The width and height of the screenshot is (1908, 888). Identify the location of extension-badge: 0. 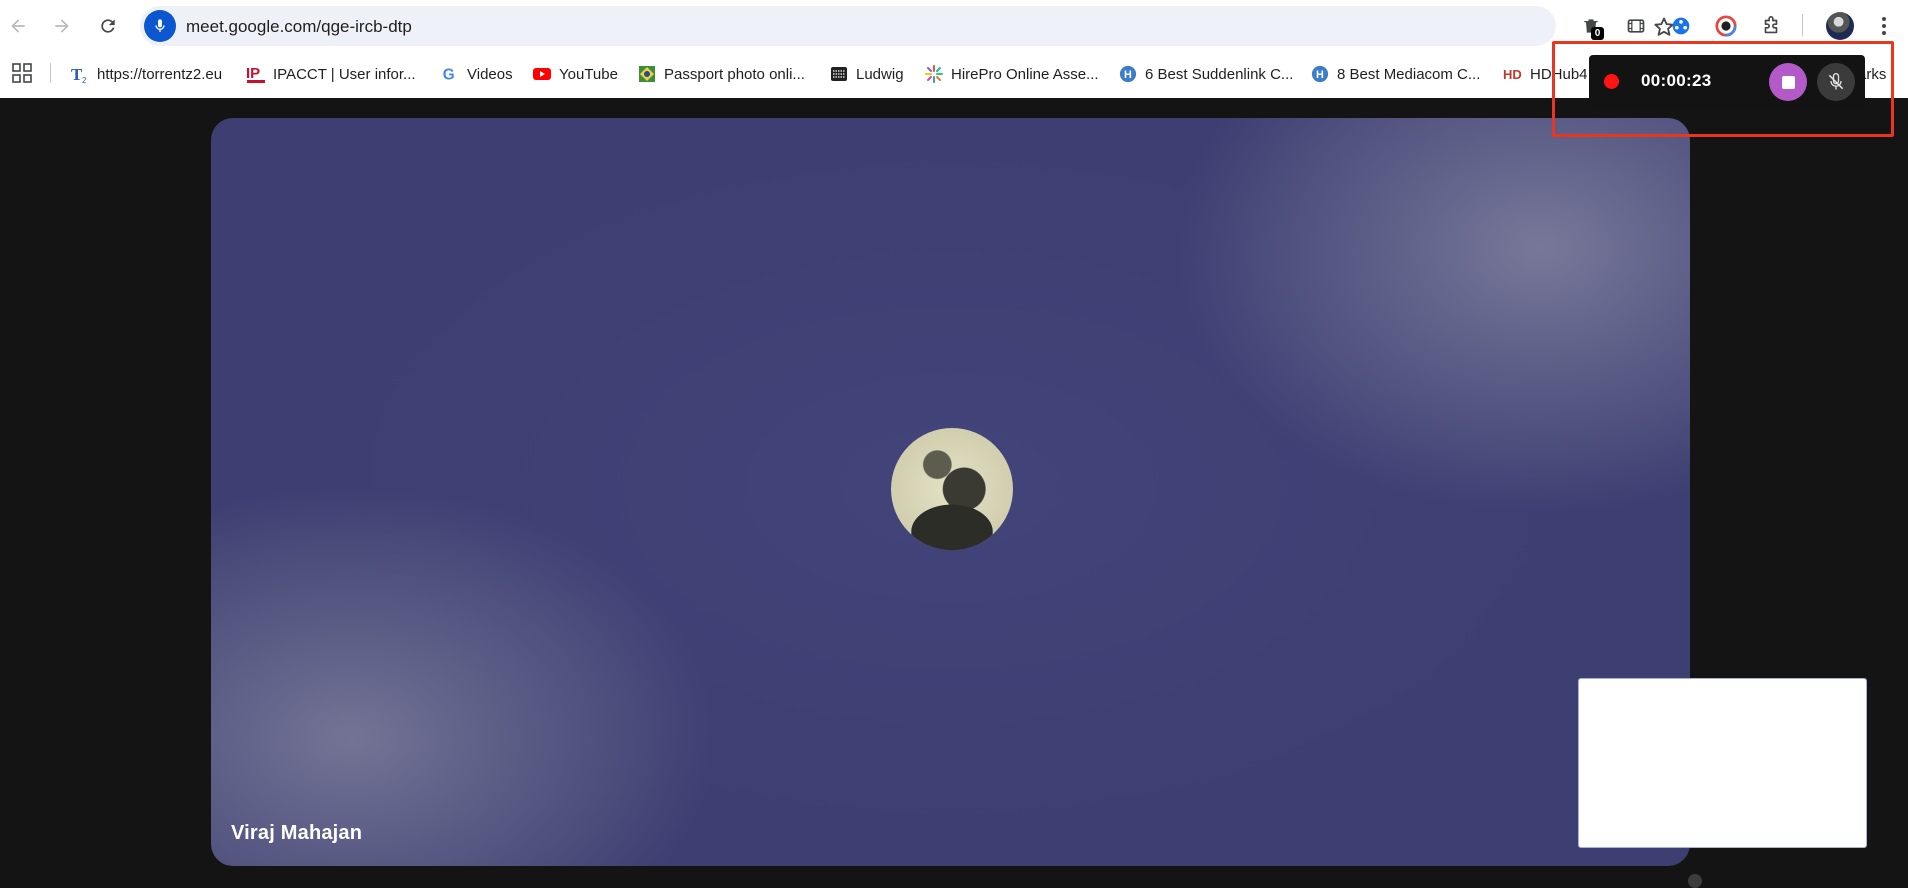
(1597, 33).